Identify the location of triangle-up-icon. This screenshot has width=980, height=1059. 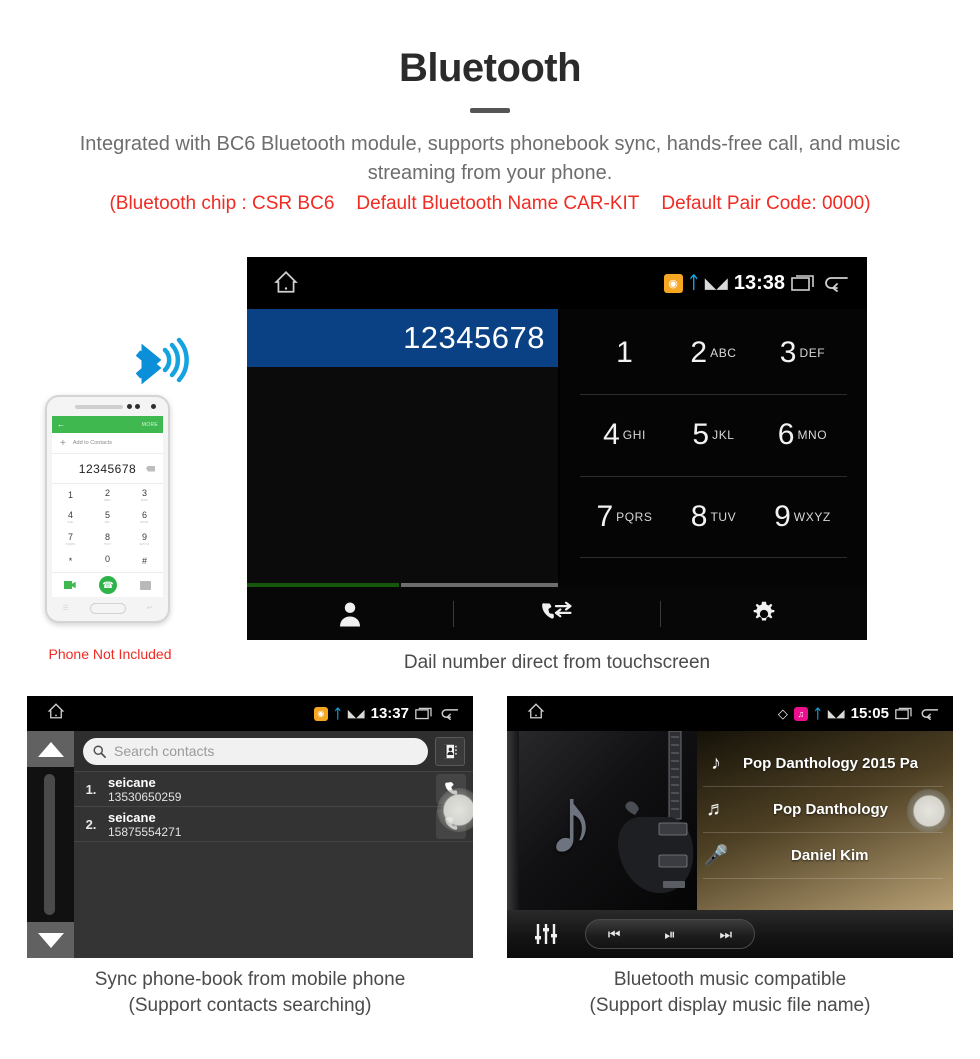
(50, 749).